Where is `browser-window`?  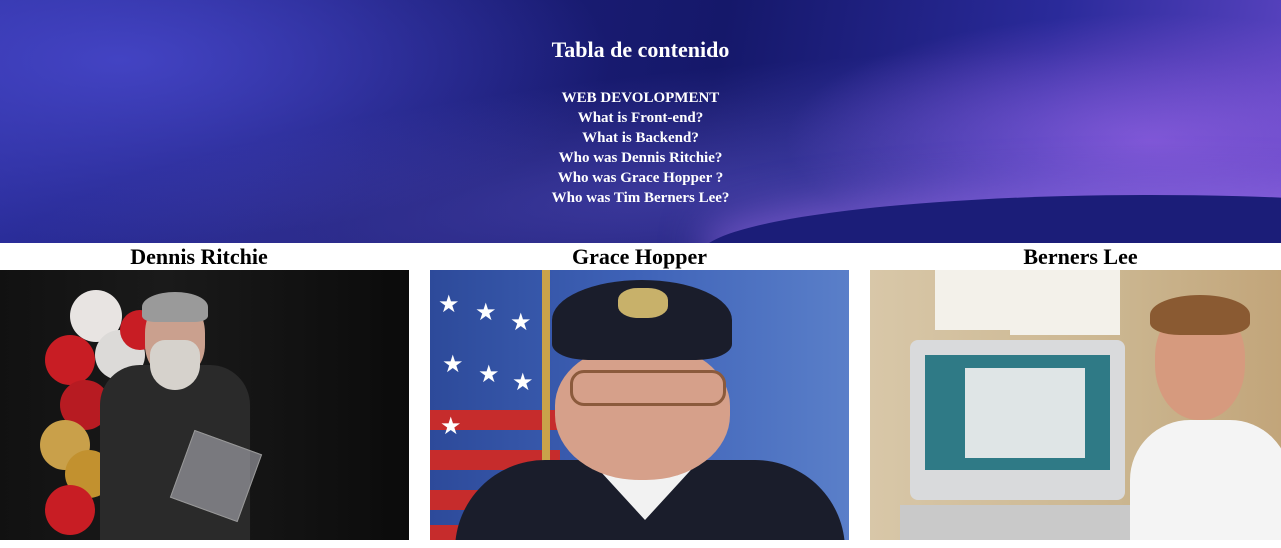
browser-window is located at coordinates (1025, 413).